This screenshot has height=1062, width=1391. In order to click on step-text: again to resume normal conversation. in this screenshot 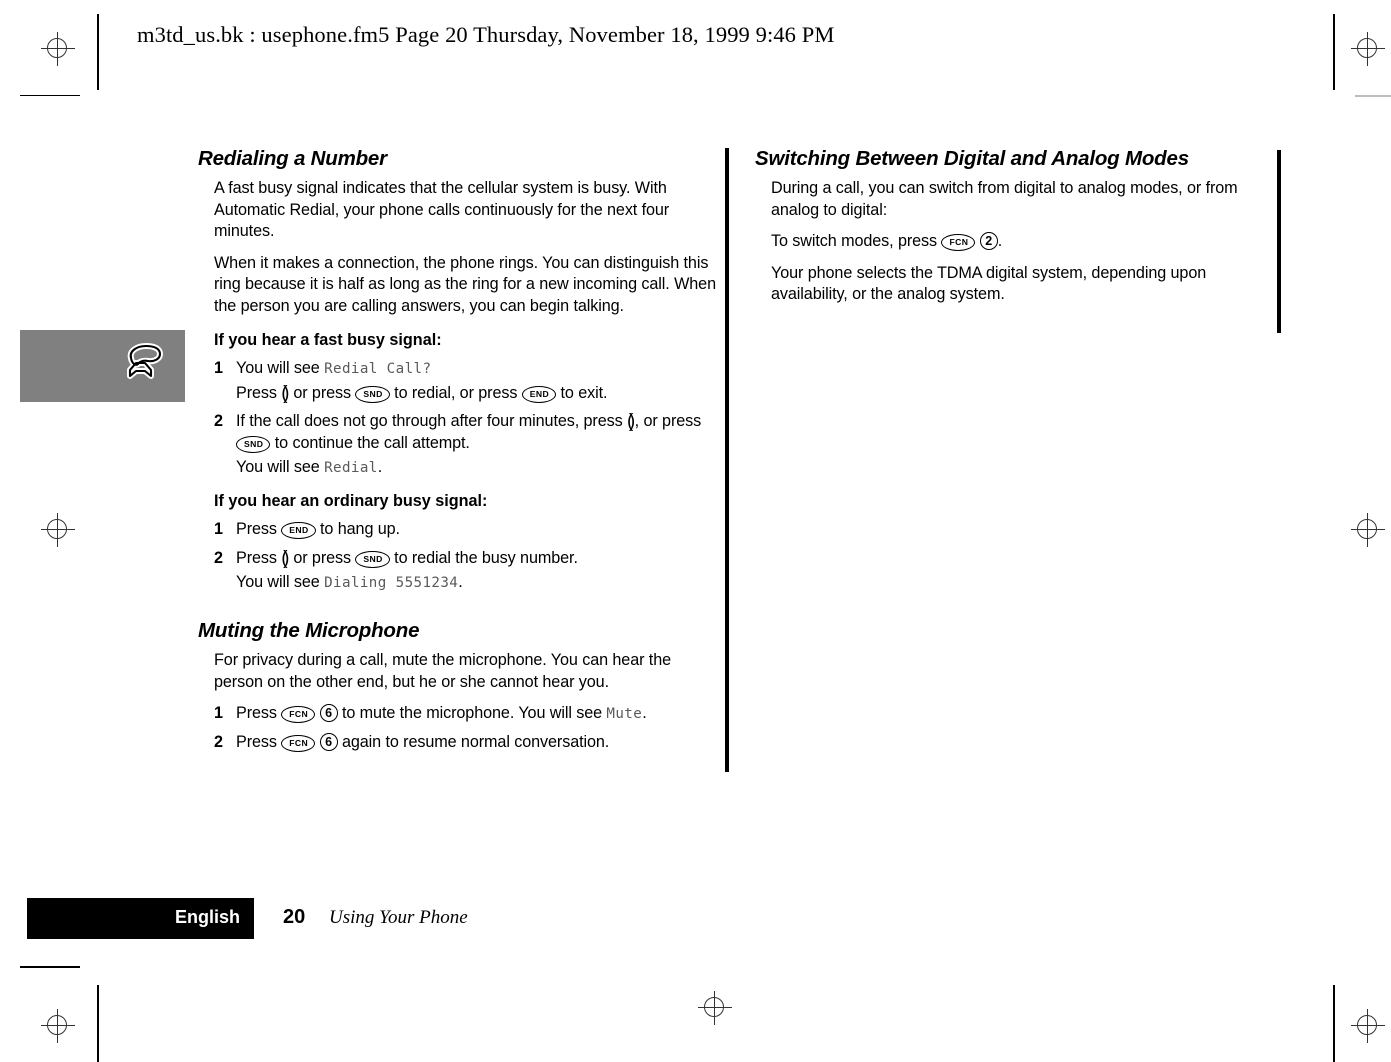, I will do `click(473, 741)`.